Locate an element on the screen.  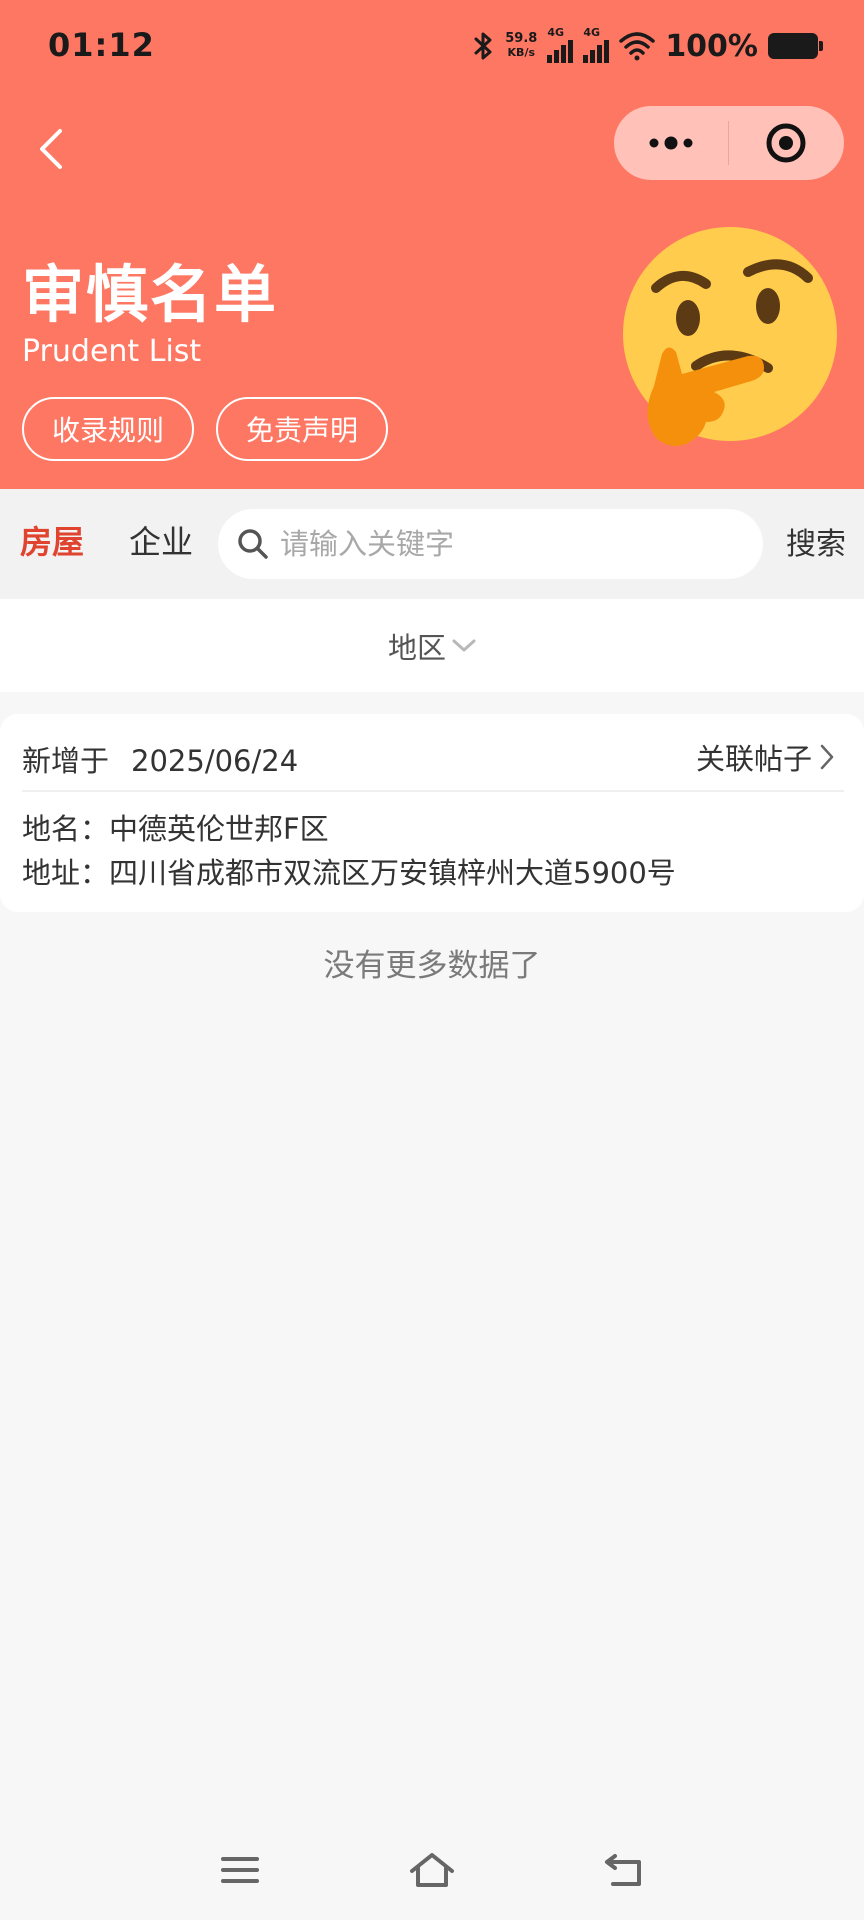
related-posts-link: 关联帖子 is located at coordinates (765, 757).